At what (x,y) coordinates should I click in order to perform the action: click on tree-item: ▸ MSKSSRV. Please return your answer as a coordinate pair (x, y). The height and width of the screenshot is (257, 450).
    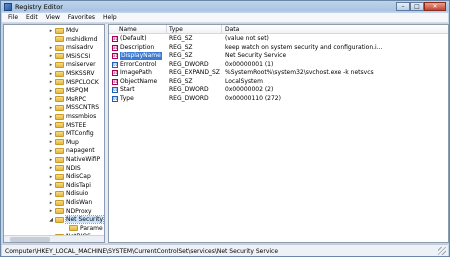
    Looking at the image, I should click on (71, 73).